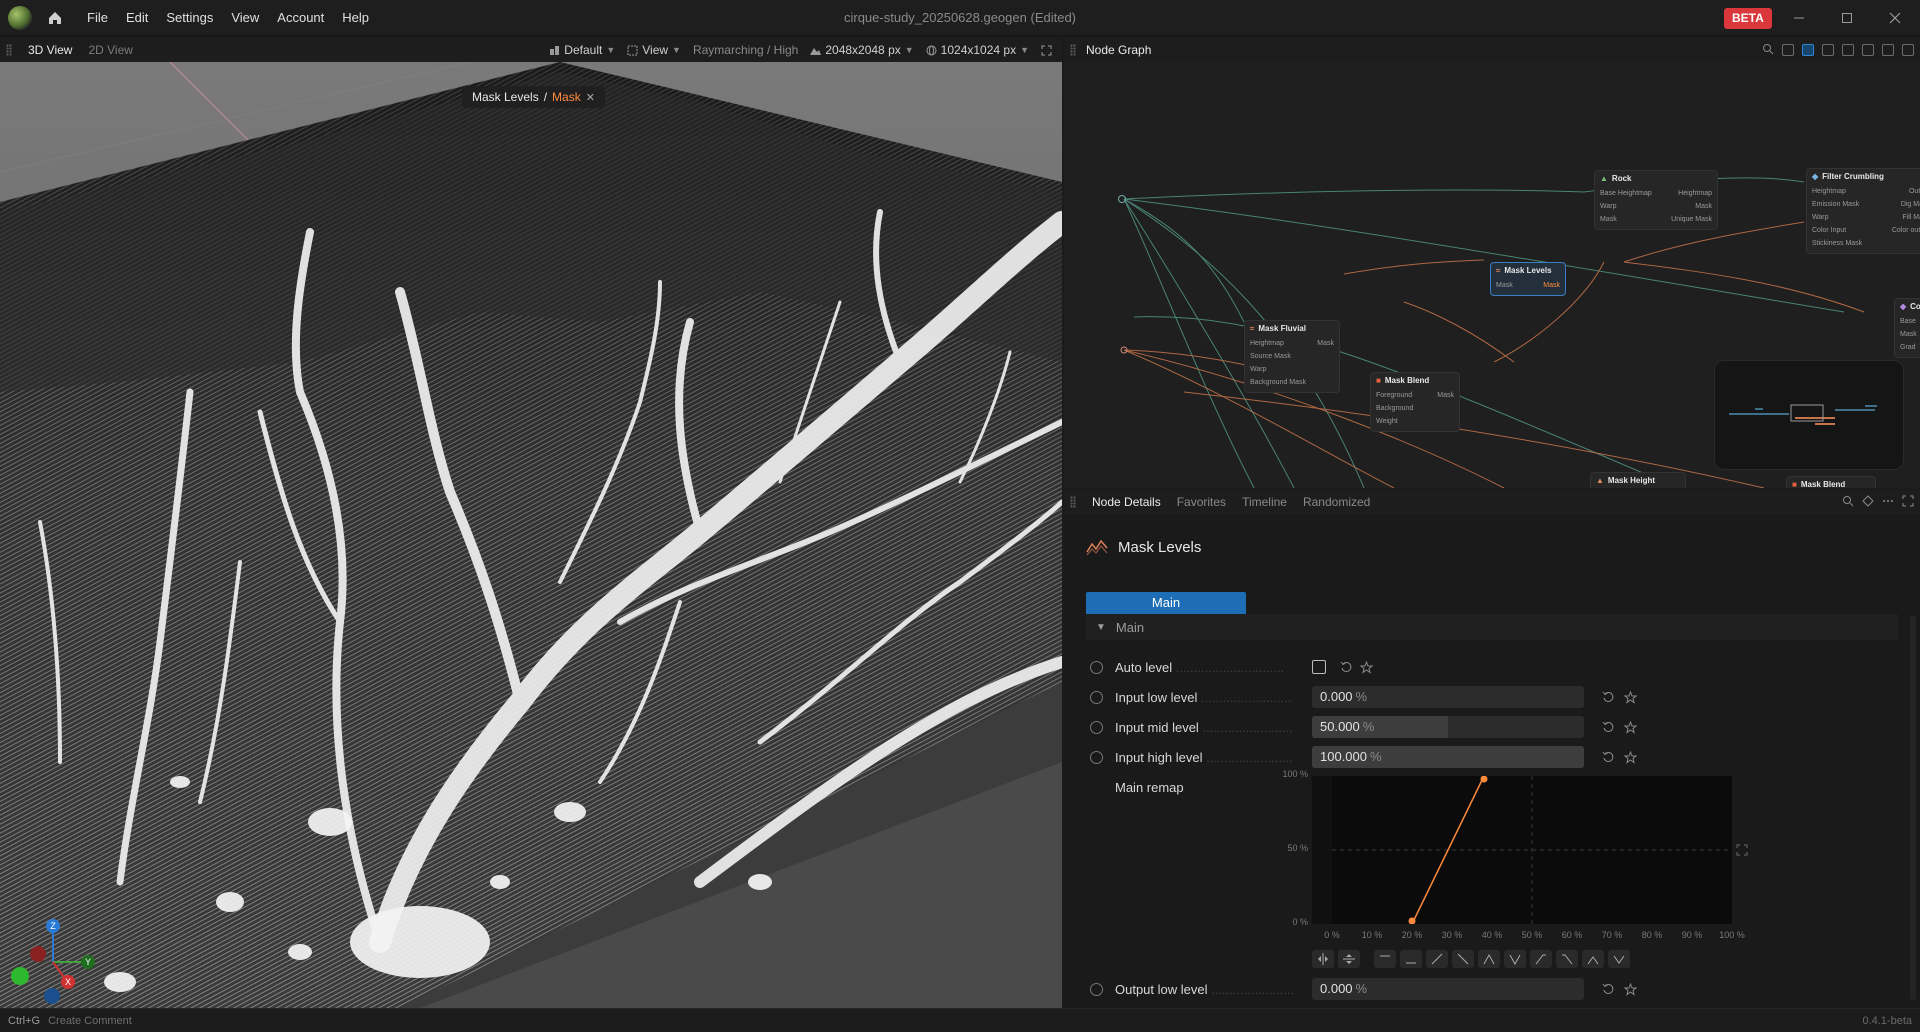 This screenshot has width=1920, height=1032. I want to click on node-input: Emission Mask, so click(1835, 204).